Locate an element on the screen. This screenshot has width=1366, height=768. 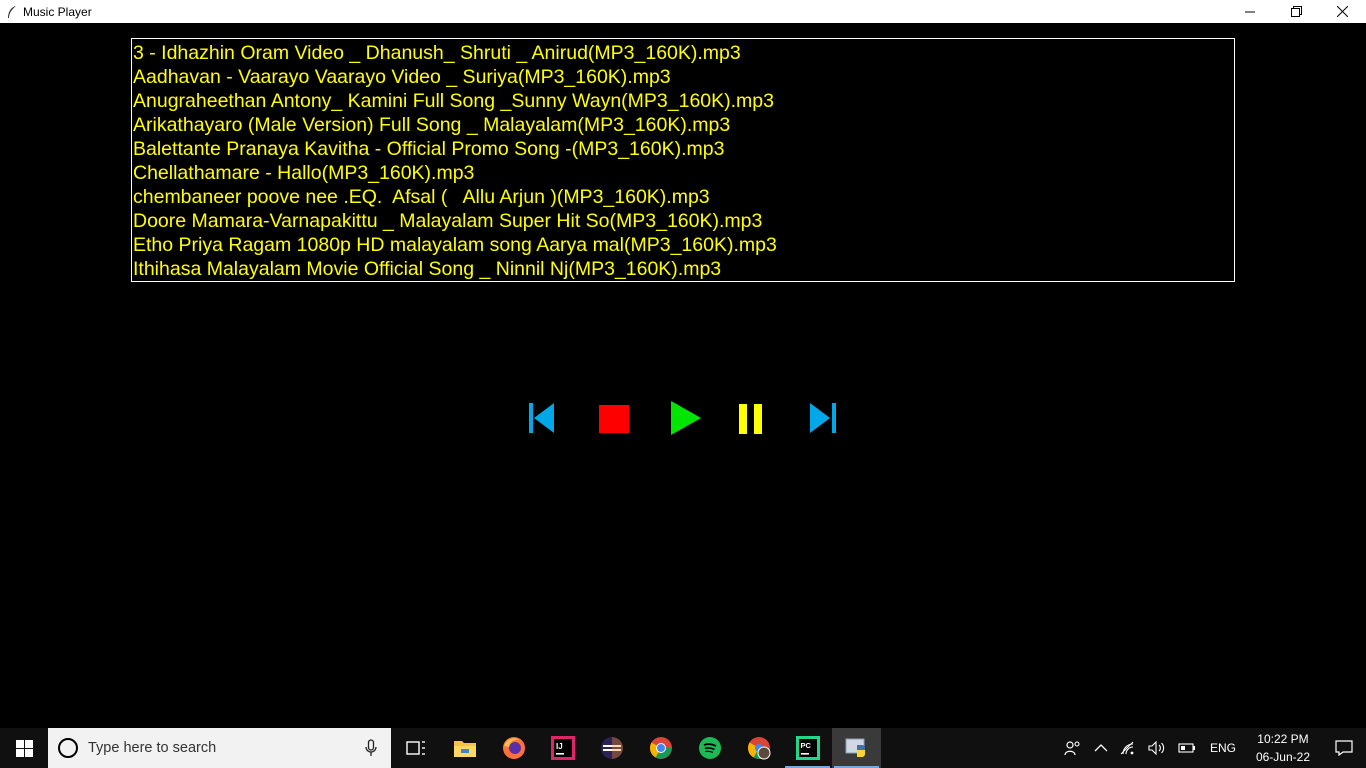
taskbar-clock: 10:22 PM 06-Jun-22 is located at coordinates (1283, 748).